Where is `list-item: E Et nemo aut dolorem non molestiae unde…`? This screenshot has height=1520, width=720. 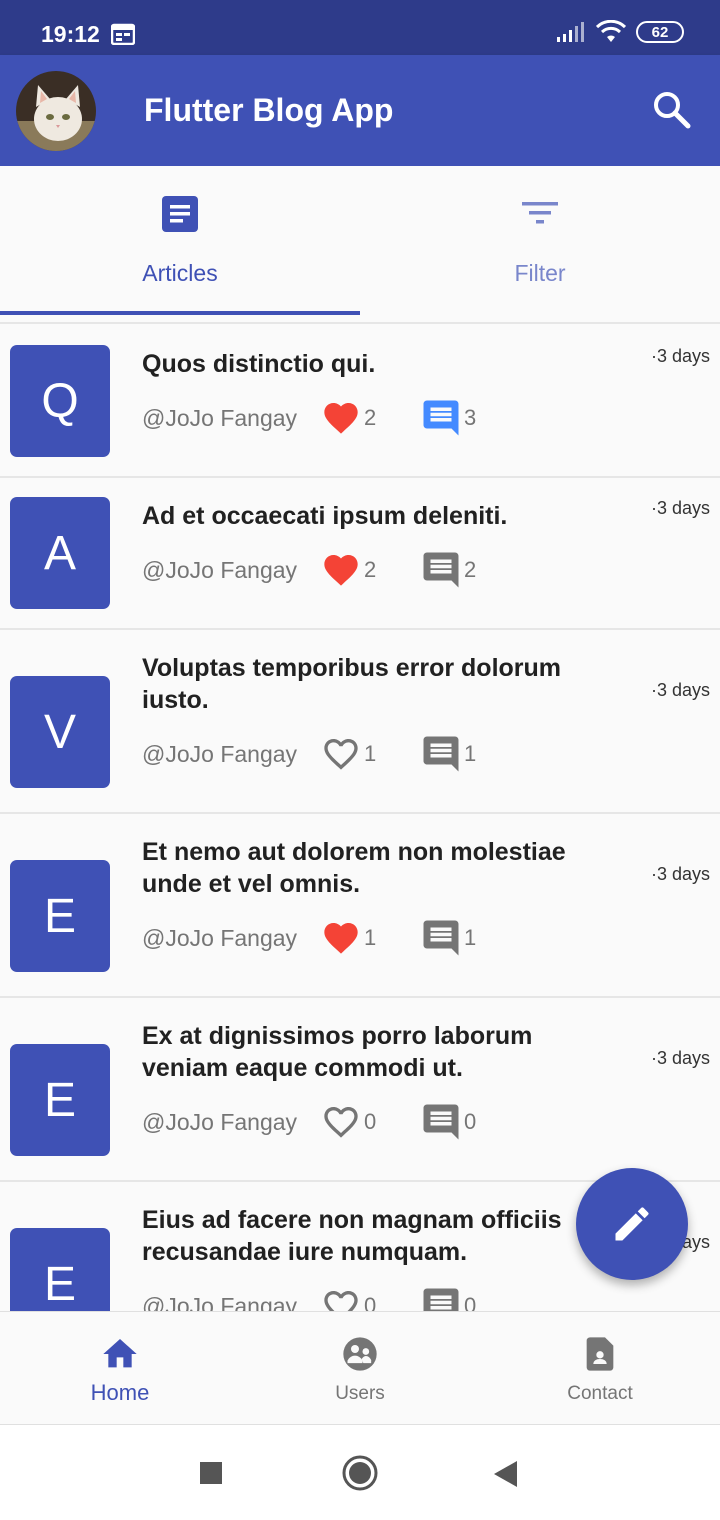
list-item: E Et nemo aut dolorem non molestiae unde… is located at coordinates (360, 906).